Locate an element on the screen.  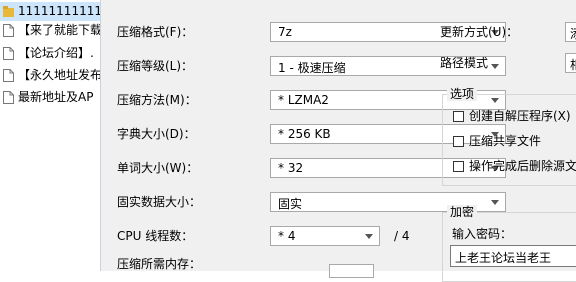
threads-total: / 4 is located at coordinates (402, 236).